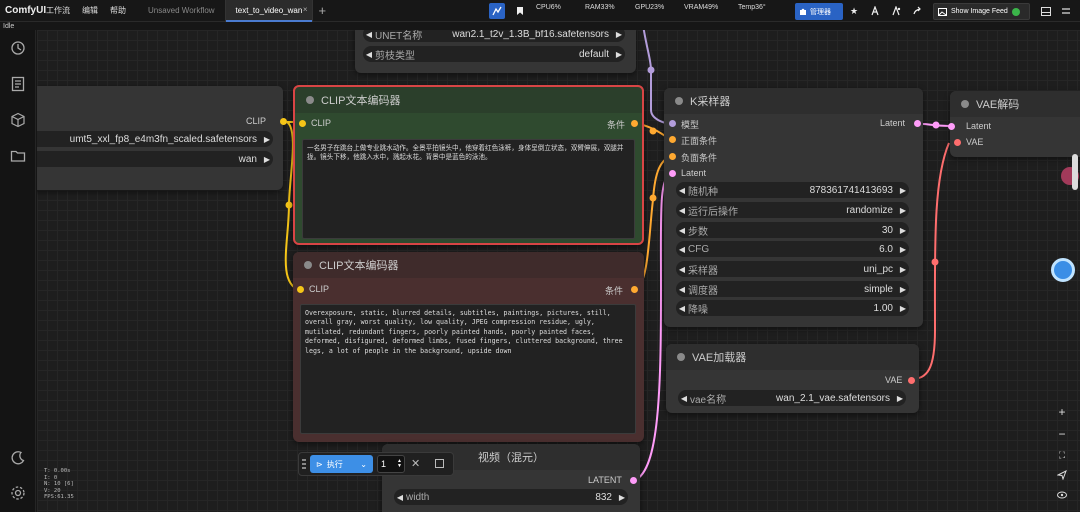 The image size is (1080, 512). Describe the element at coordinates (181, 11) in the screenshot. I see `tab-unsaved-workflow: Unsaved Workflow` at that location.